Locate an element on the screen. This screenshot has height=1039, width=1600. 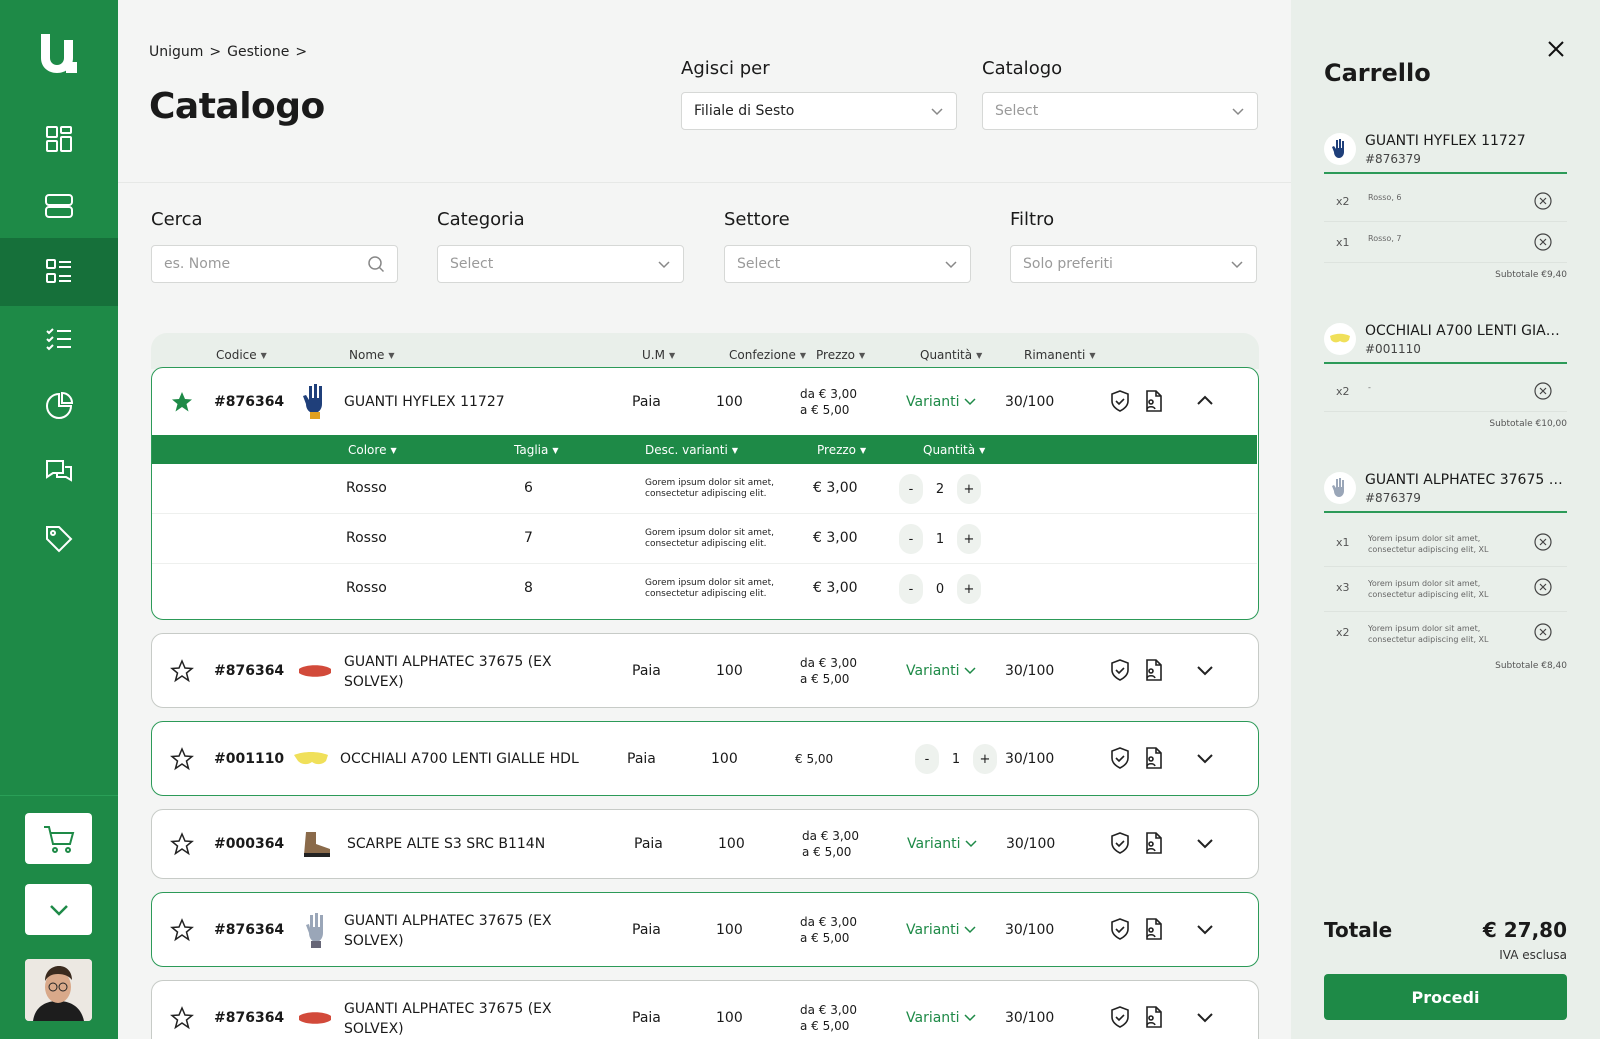
col-um-label: U.M is located at coordinates (653, 355).